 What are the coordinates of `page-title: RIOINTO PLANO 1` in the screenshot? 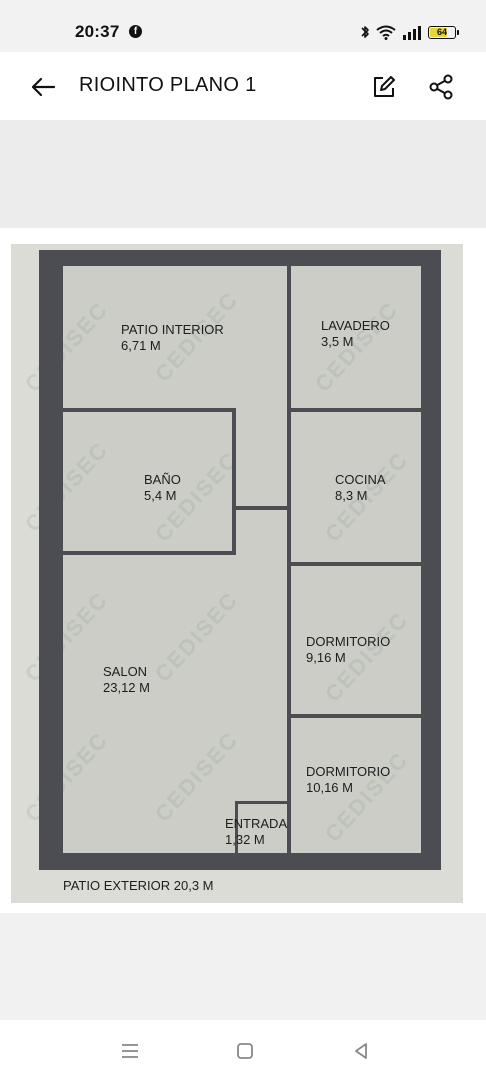 It's located at (168, 85).